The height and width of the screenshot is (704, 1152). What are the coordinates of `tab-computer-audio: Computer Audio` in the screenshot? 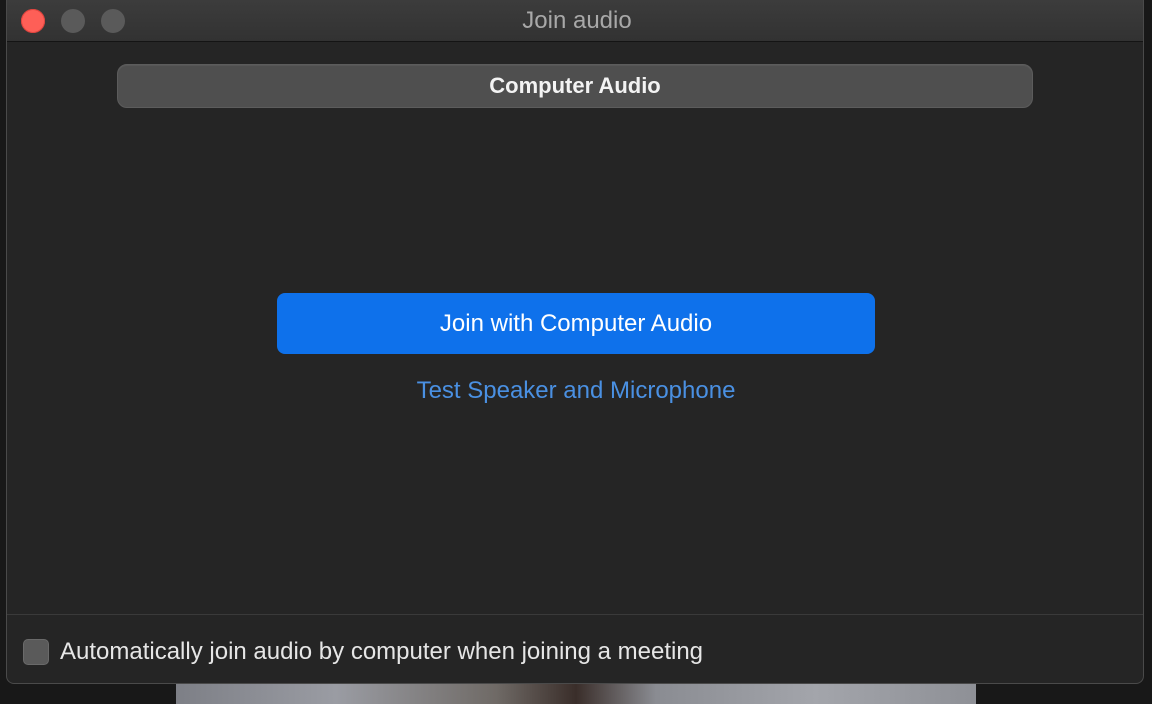 It's located at (575, 86).